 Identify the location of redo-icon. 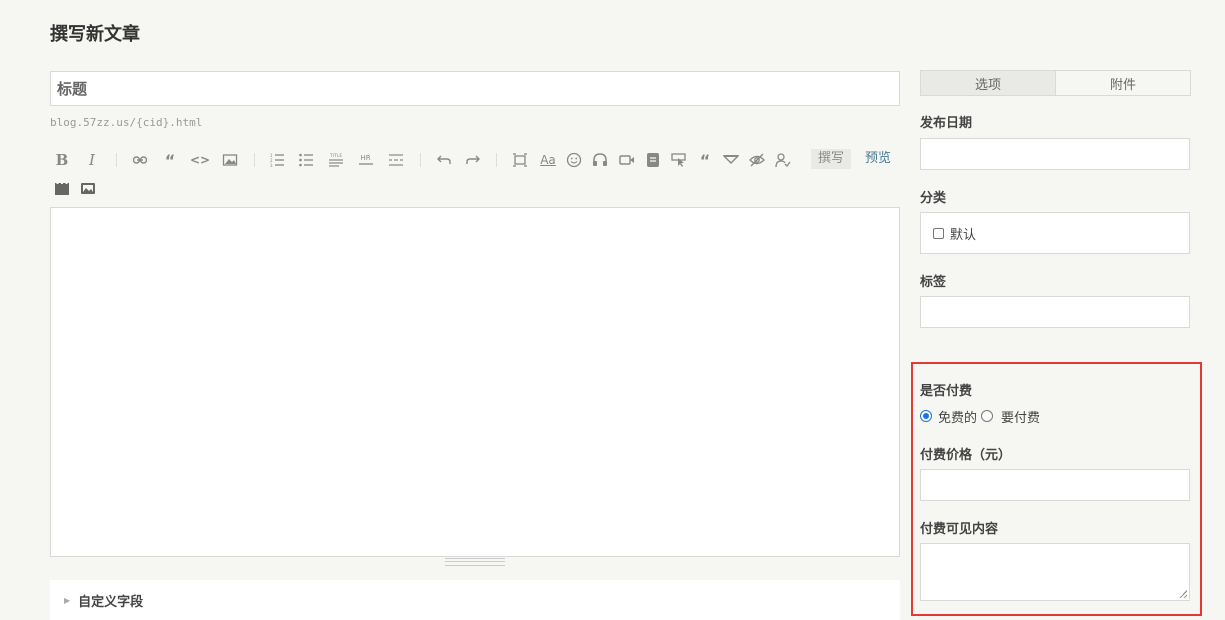
(473, 160).